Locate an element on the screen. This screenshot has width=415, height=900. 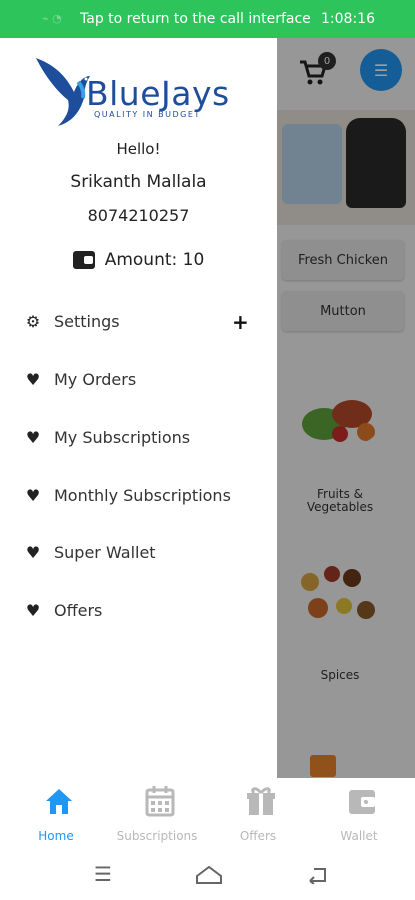
garbage-bag-box-image is located at coordinates (312, 164).